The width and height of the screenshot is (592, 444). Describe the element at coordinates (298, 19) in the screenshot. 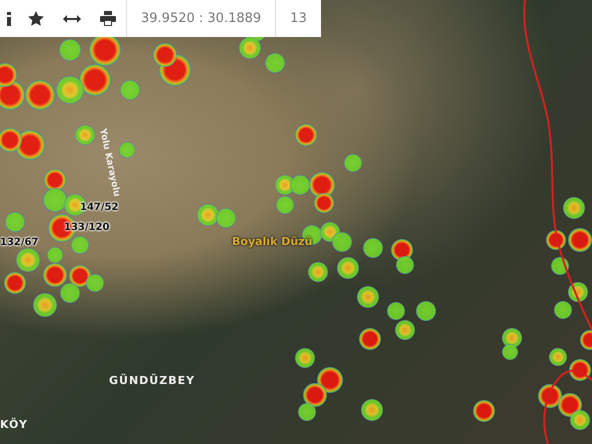

I see `zoom-level: 13` at that location.